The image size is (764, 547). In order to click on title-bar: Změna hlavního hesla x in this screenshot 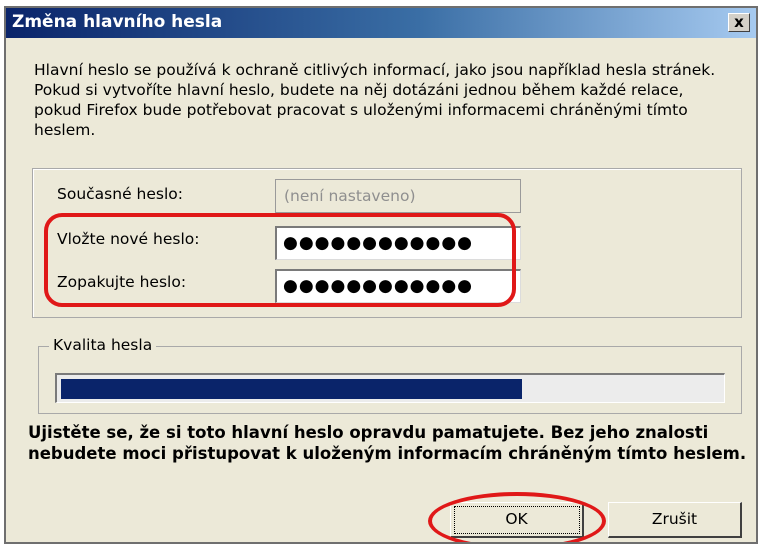, I will do `click(381, 23)`.